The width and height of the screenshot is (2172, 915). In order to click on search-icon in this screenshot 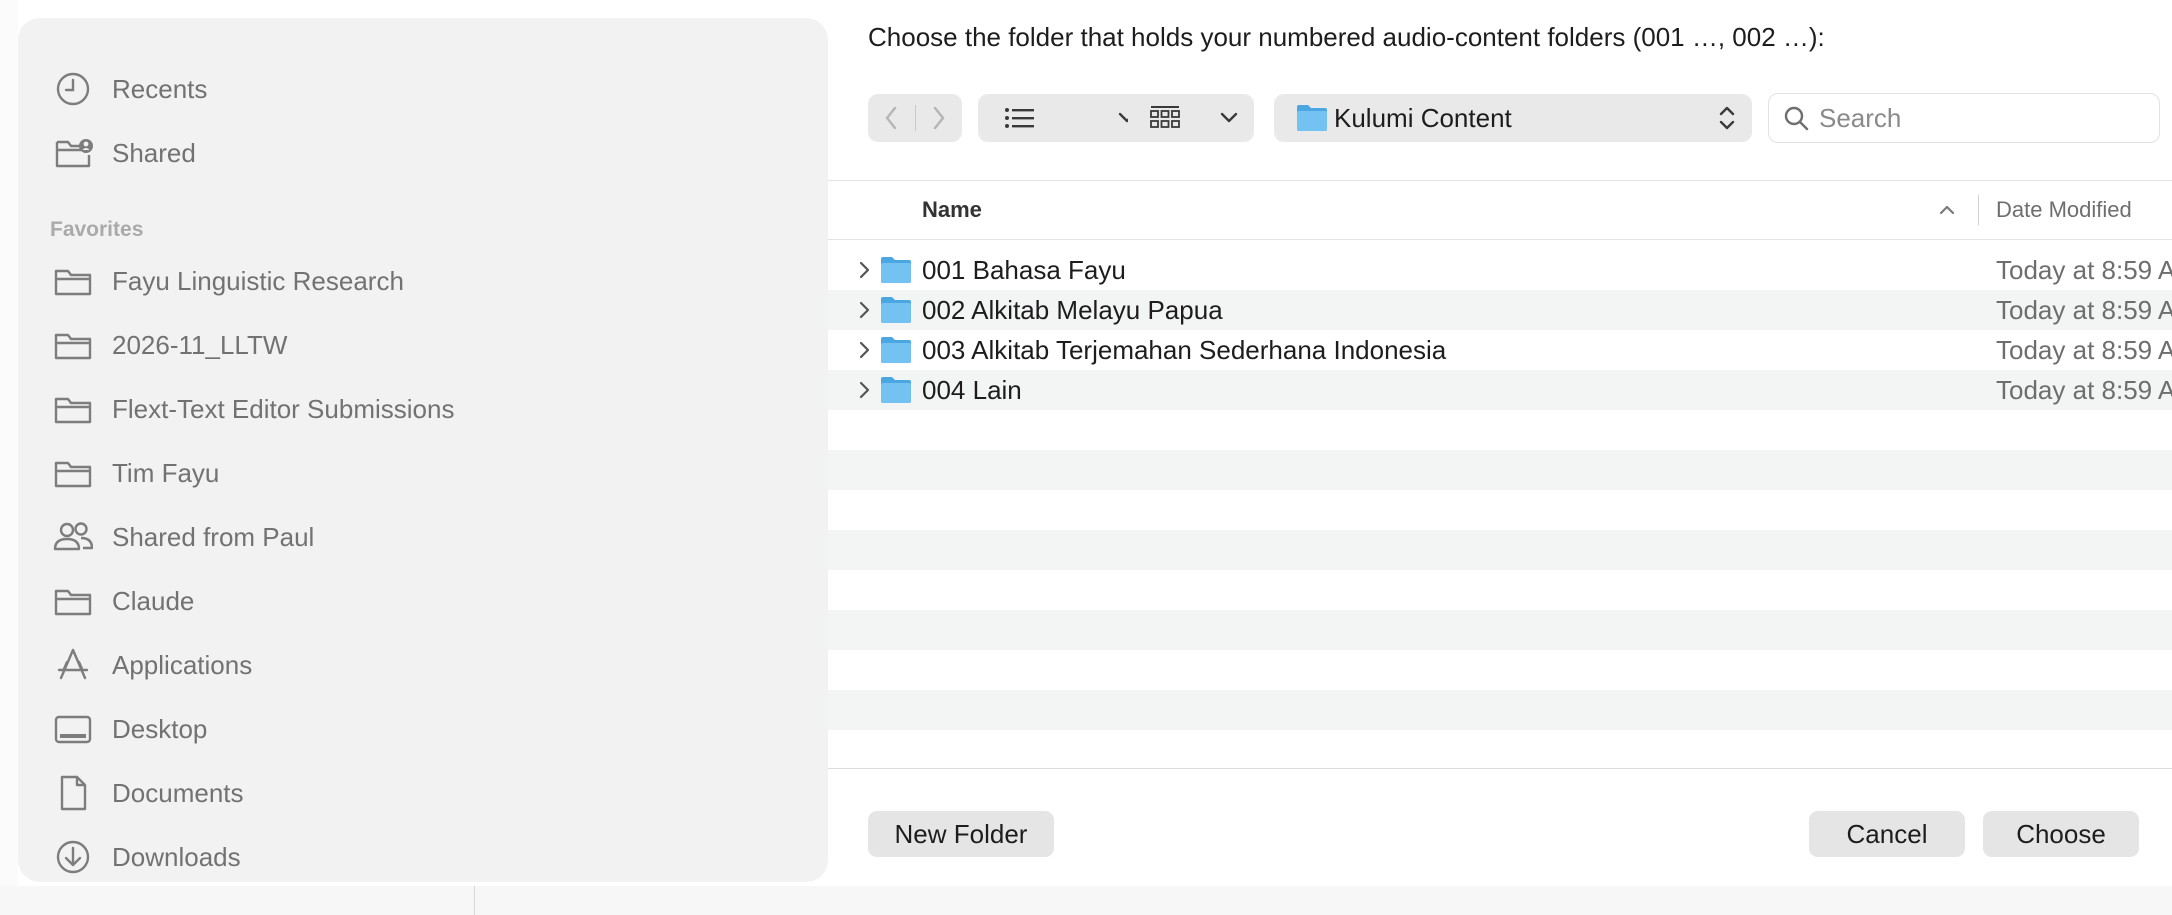, I will do `click(1796, 118)`.